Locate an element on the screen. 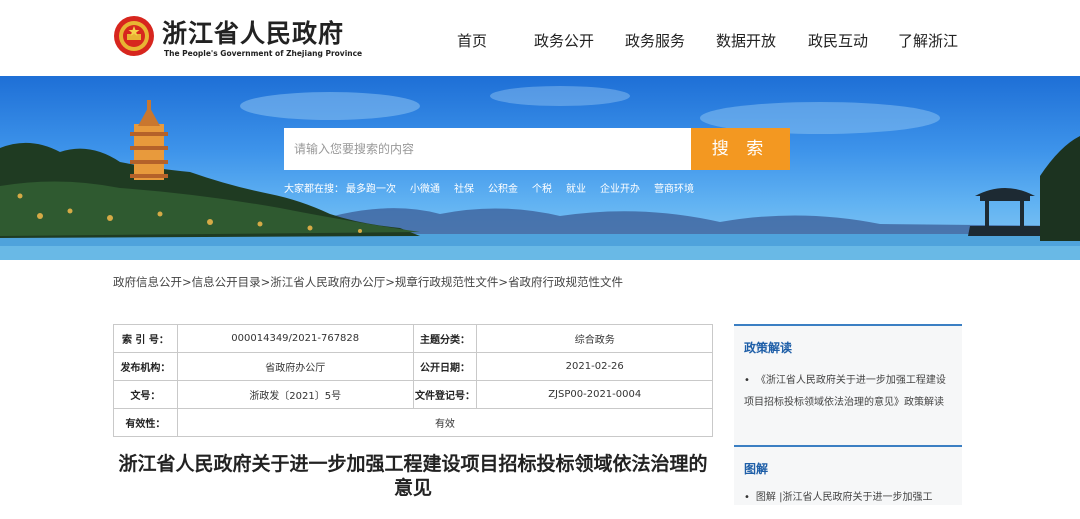 This screenshot has height=519, width=1080. breadcrumb-item: 浙江省人民政府办公厅 is located at coordinates (327, 282).